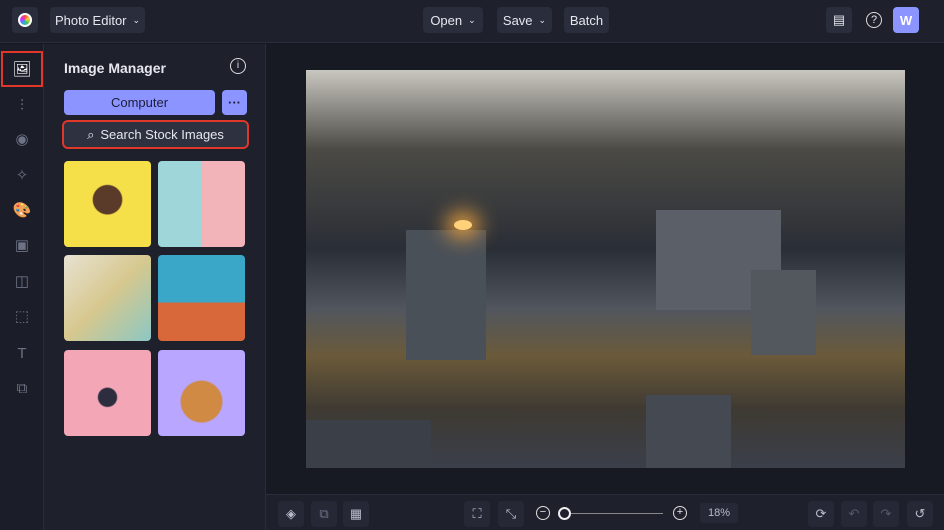  What do you see at coordinates (680, 513) in the screenshot?
I see `zoom-in-icon: +` at bounding box center [680, 513].